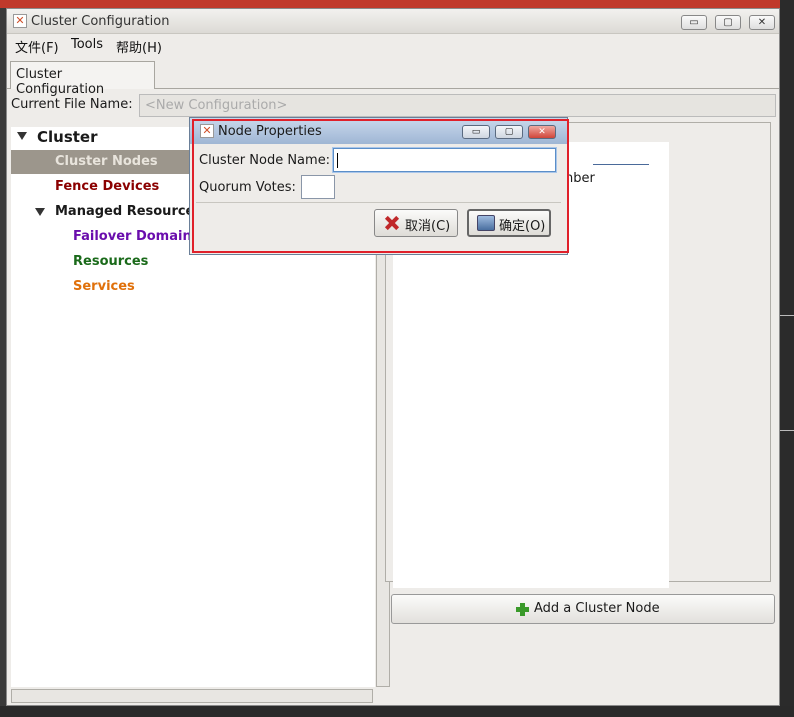  Describe the element at coordinates (522, 609) in the screenshot. I see `plus-icon` at that location.